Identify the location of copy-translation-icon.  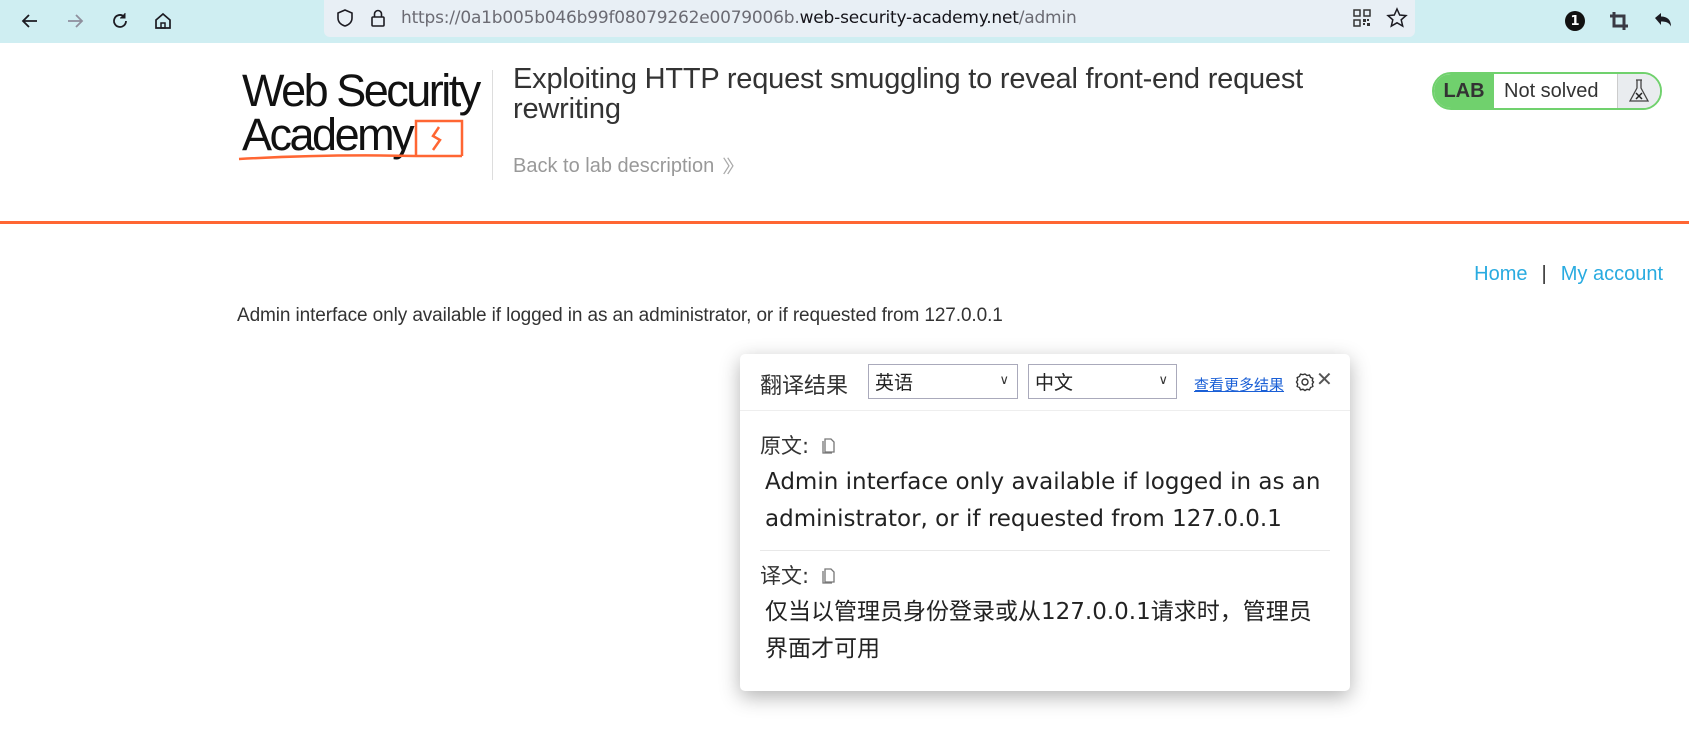
(829, 575).